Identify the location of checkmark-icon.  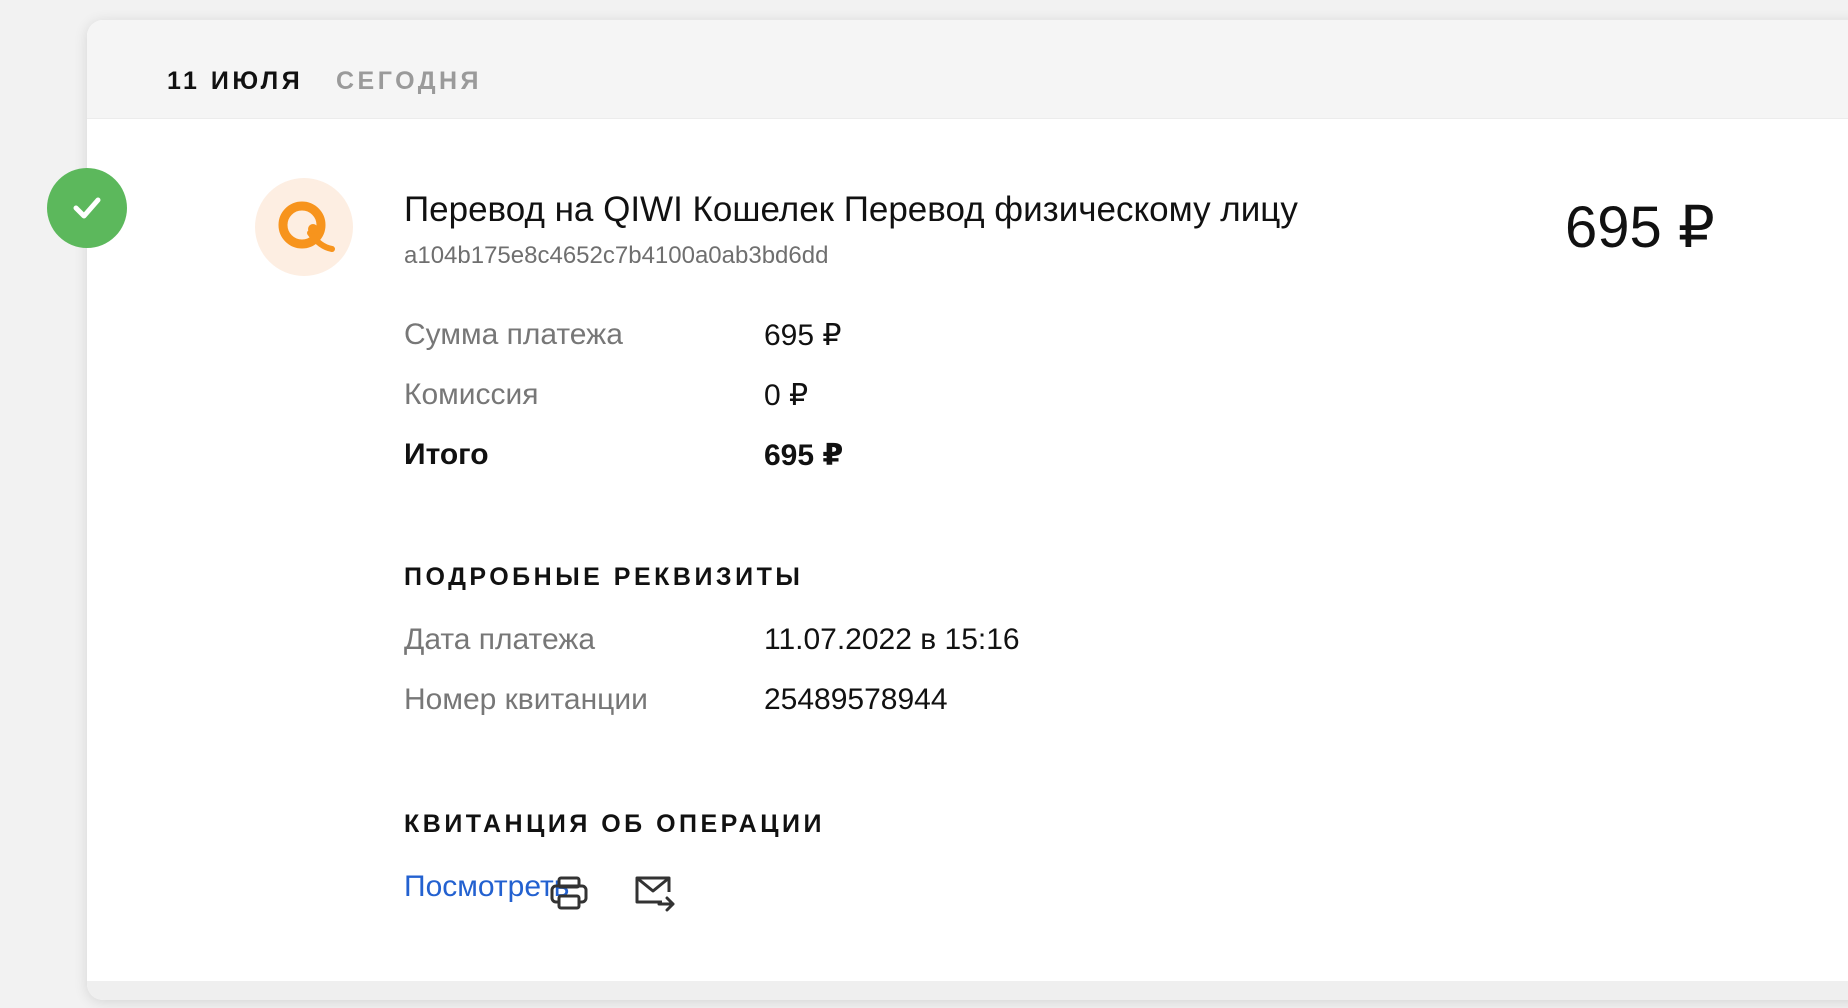
(87, 208).